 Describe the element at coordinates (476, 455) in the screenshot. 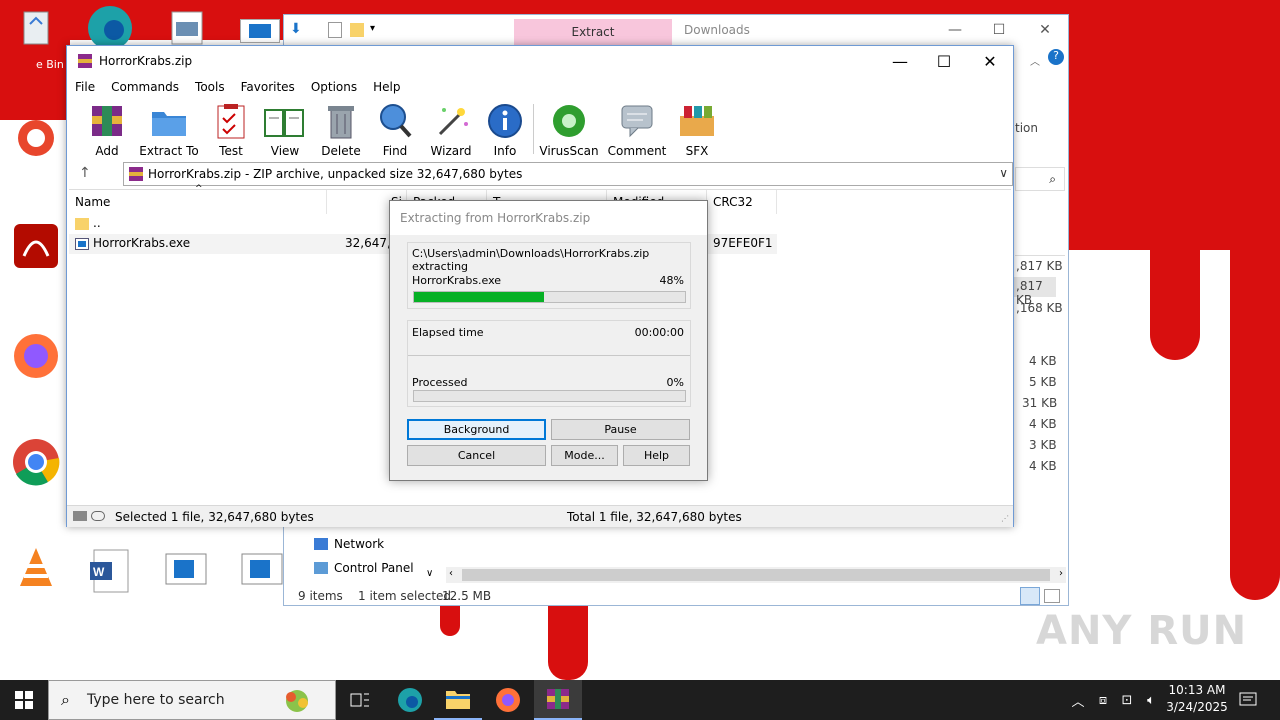

I see `cancel-button: Cancel` at that location.